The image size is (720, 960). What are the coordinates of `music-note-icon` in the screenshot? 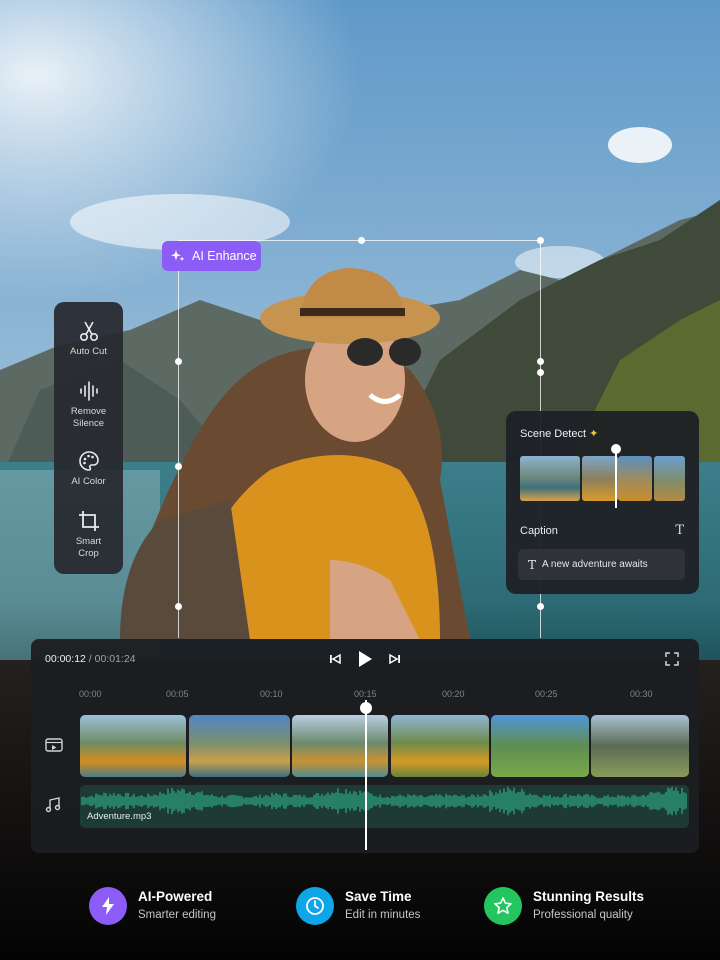 It's located at (53, 805).